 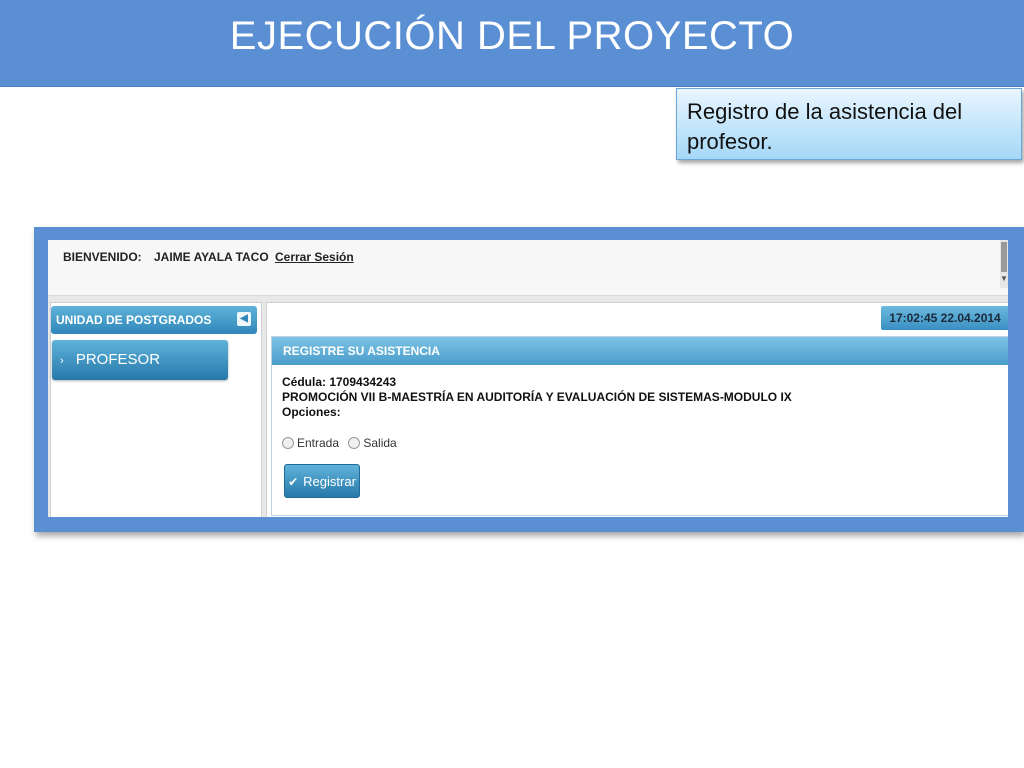 I want to click on register-button: ✔ Registrar, so click(x=322, y=481).